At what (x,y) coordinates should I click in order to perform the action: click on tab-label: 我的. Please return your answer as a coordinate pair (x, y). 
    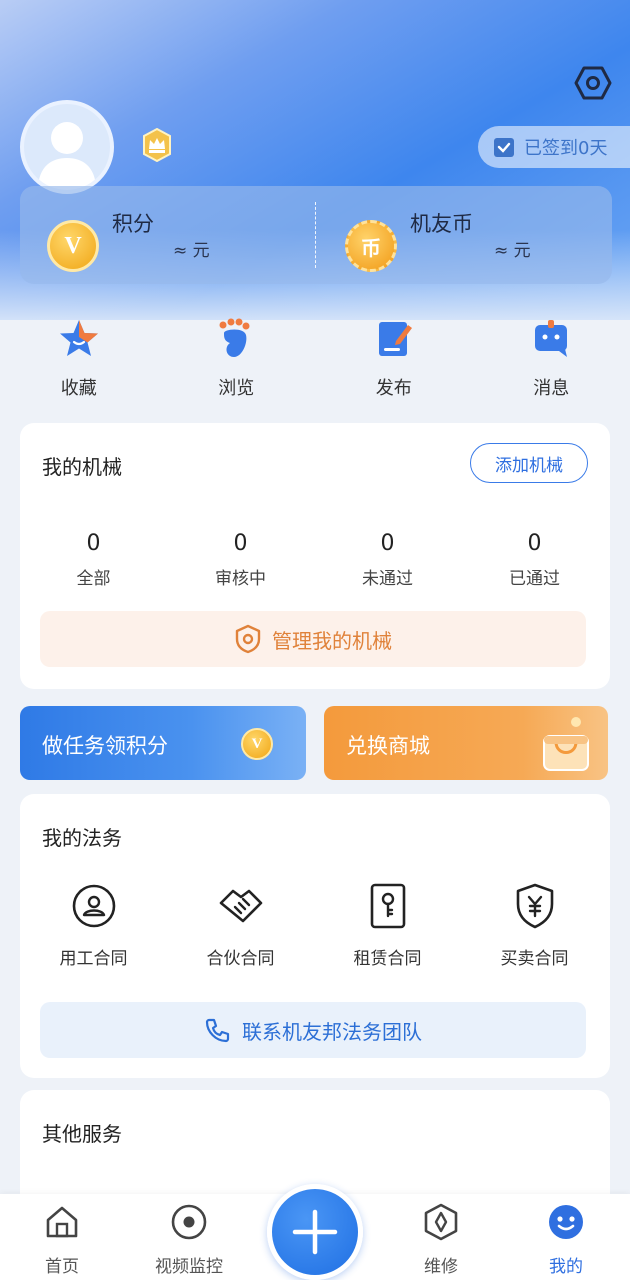
    Looking at the image, I should click on (566, 1267).